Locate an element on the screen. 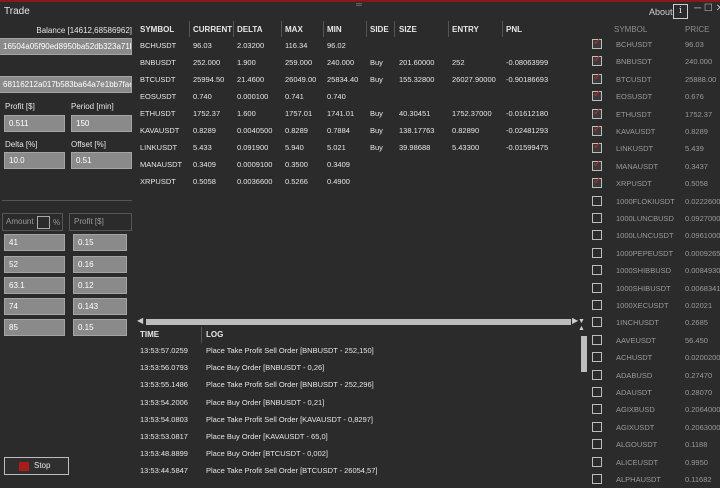 The height and width of the screenshot is (488, 720). offset-input: 0.51 is located at coordinates (101, 160).